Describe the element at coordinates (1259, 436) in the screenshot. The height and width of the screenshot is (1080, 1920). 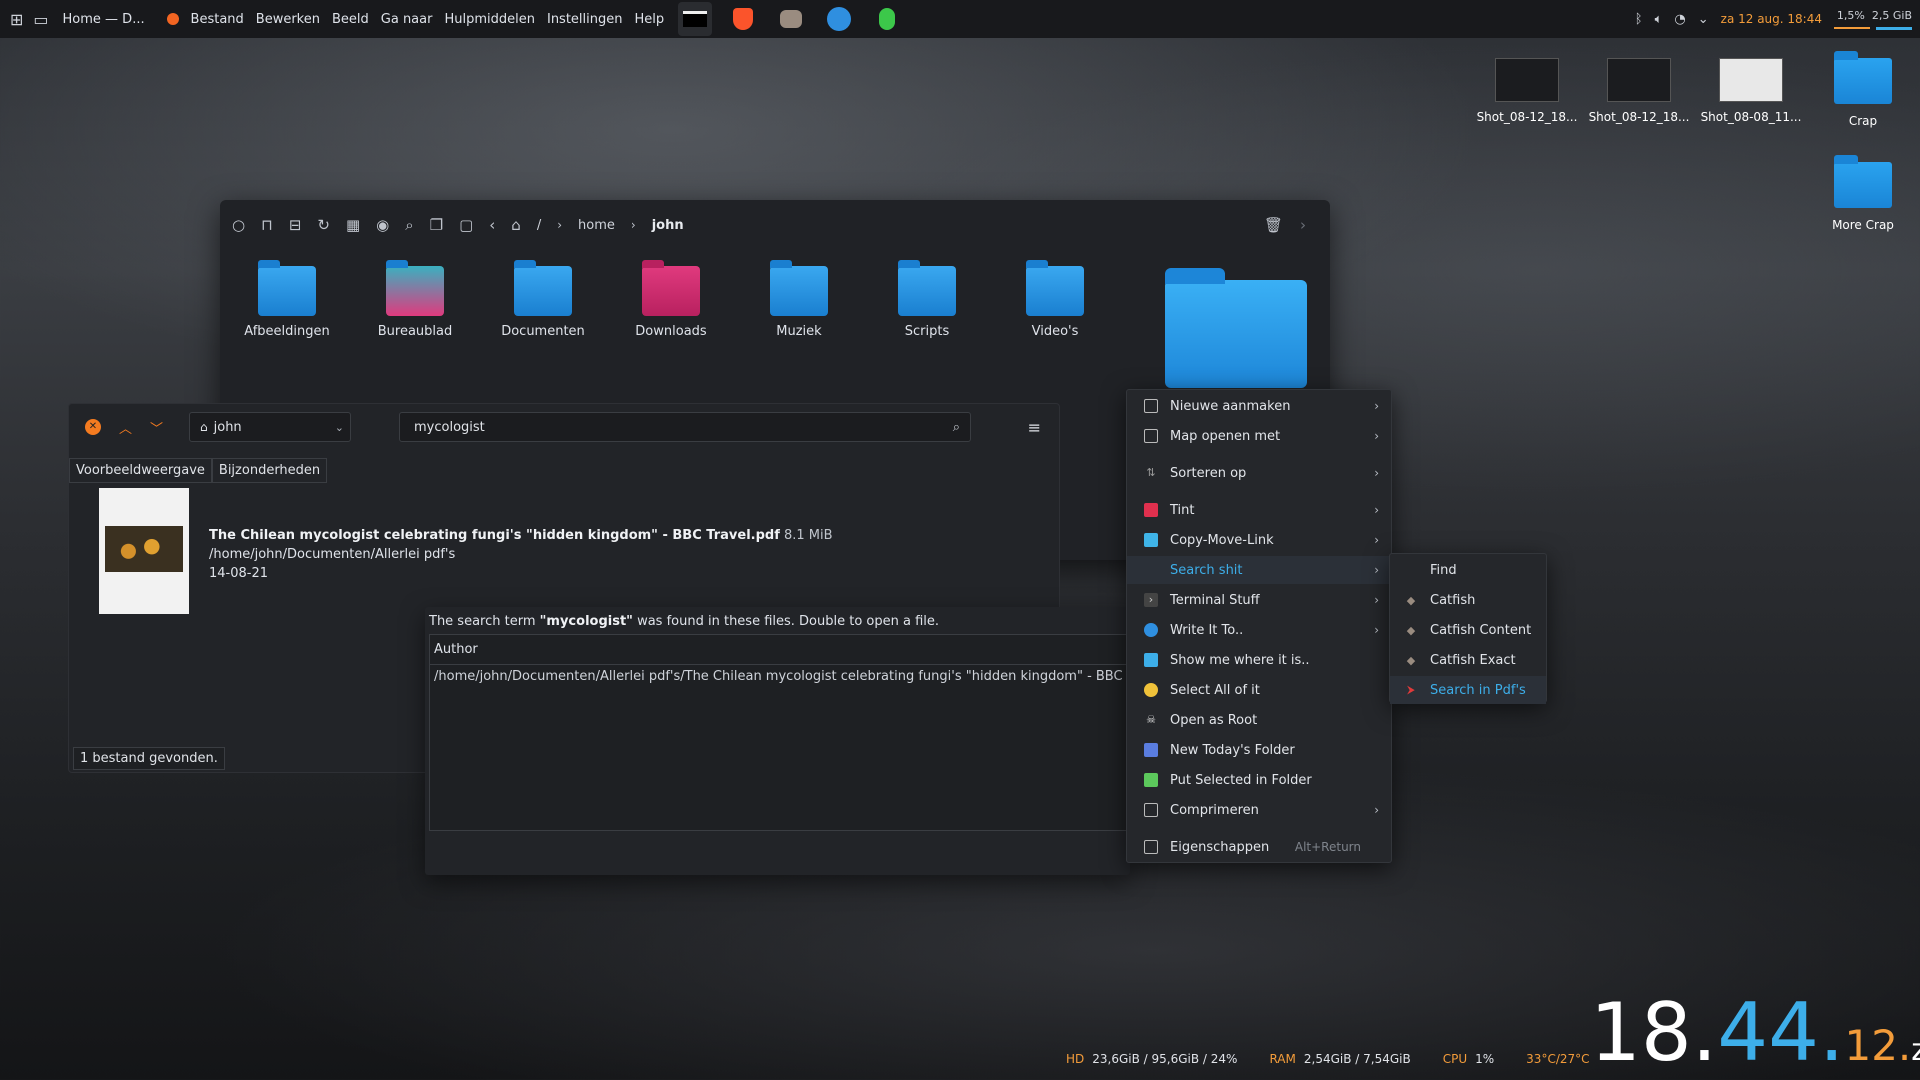
I see `menu-item-map-openen-met: Map openen met ›` at that location.